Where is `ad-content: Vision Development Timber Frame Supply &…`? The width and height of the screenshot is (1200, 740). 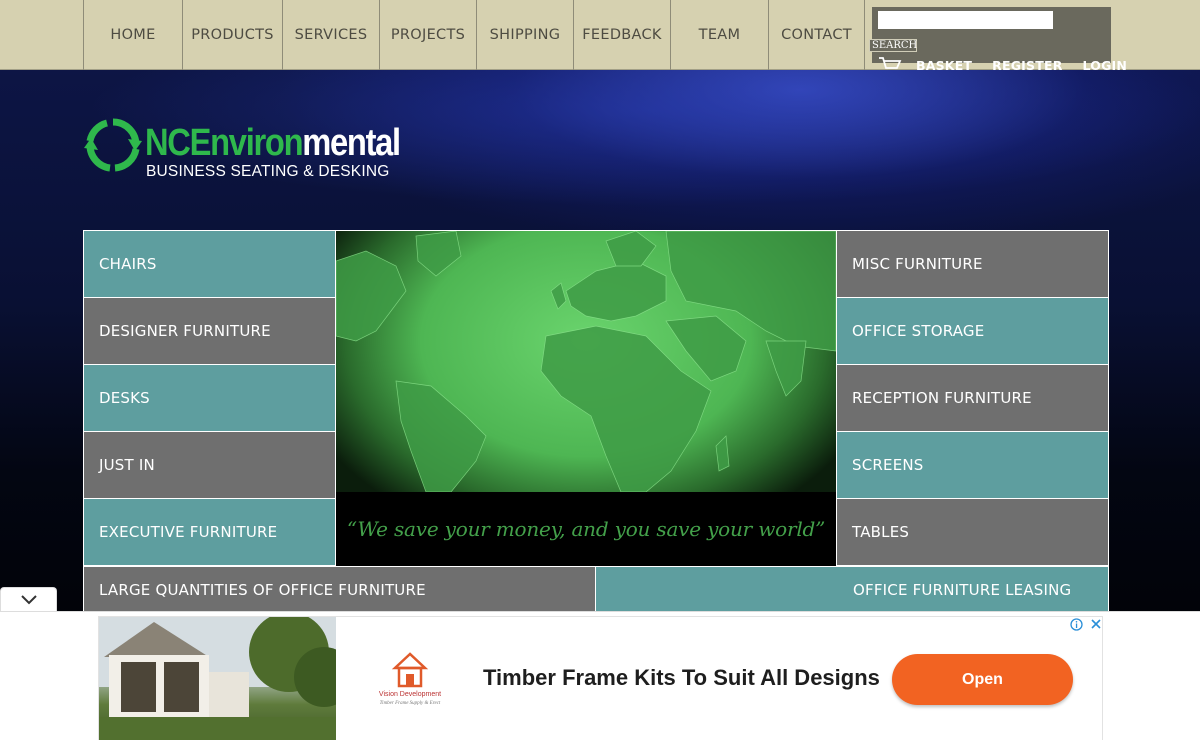 ad-content: Vision Development Timber Frame Supply &… is located at coordinates (600, 678).